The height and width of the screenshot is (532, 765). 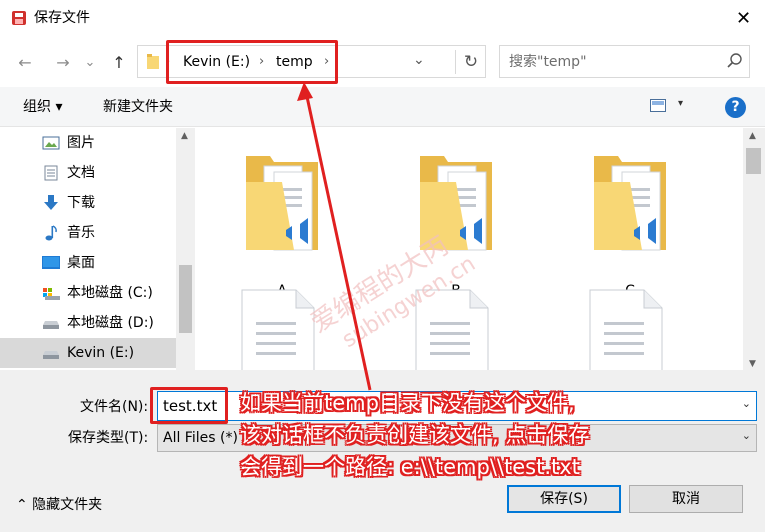 I want to click on drive-c-icon, so click(x=51, y=294).